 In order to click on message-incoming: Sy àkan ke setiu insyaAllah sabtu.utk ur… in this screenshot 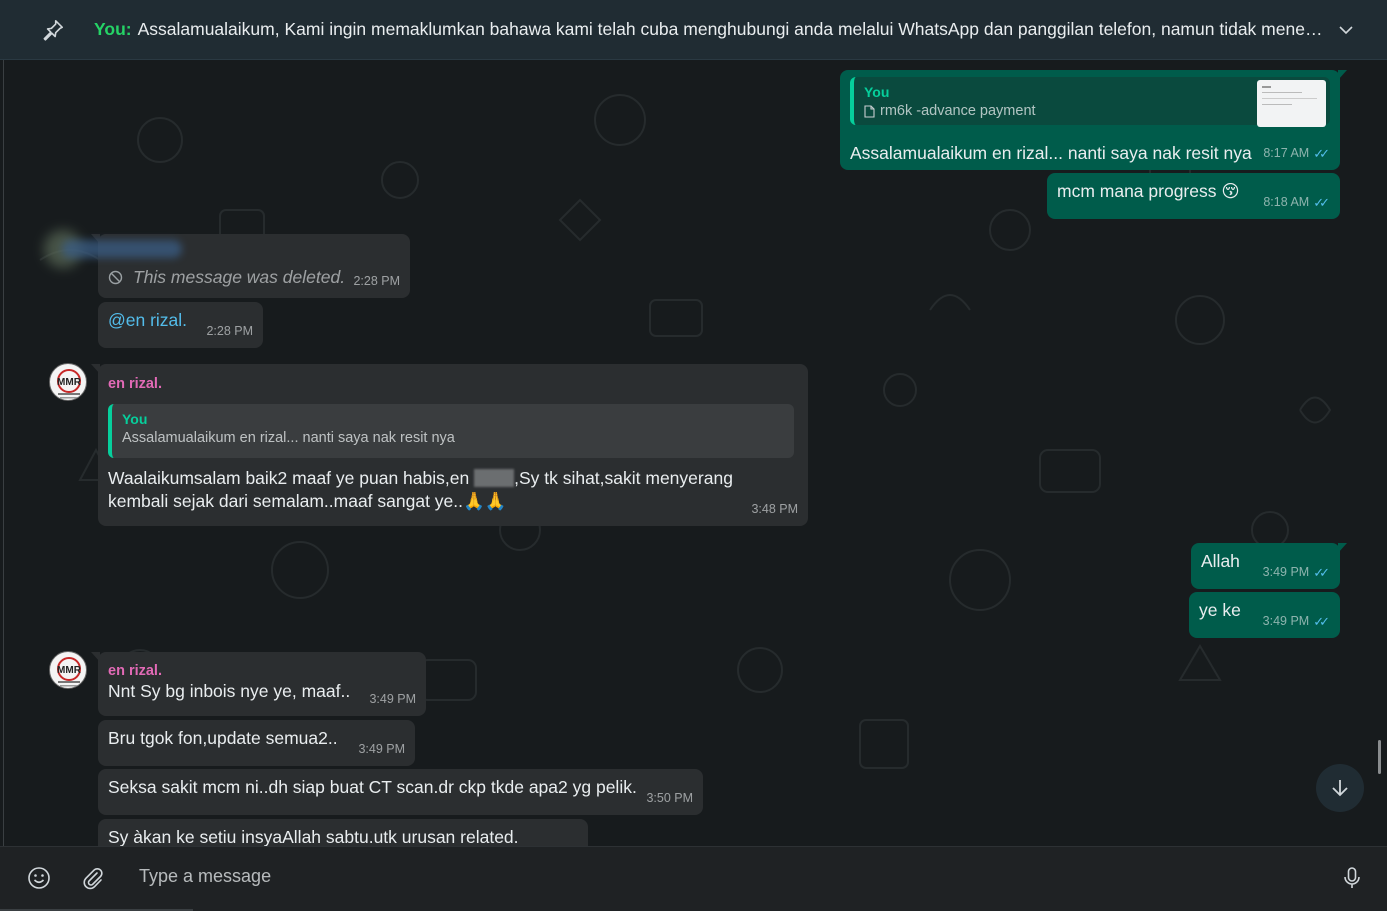, I will do `click(343, 832)`.